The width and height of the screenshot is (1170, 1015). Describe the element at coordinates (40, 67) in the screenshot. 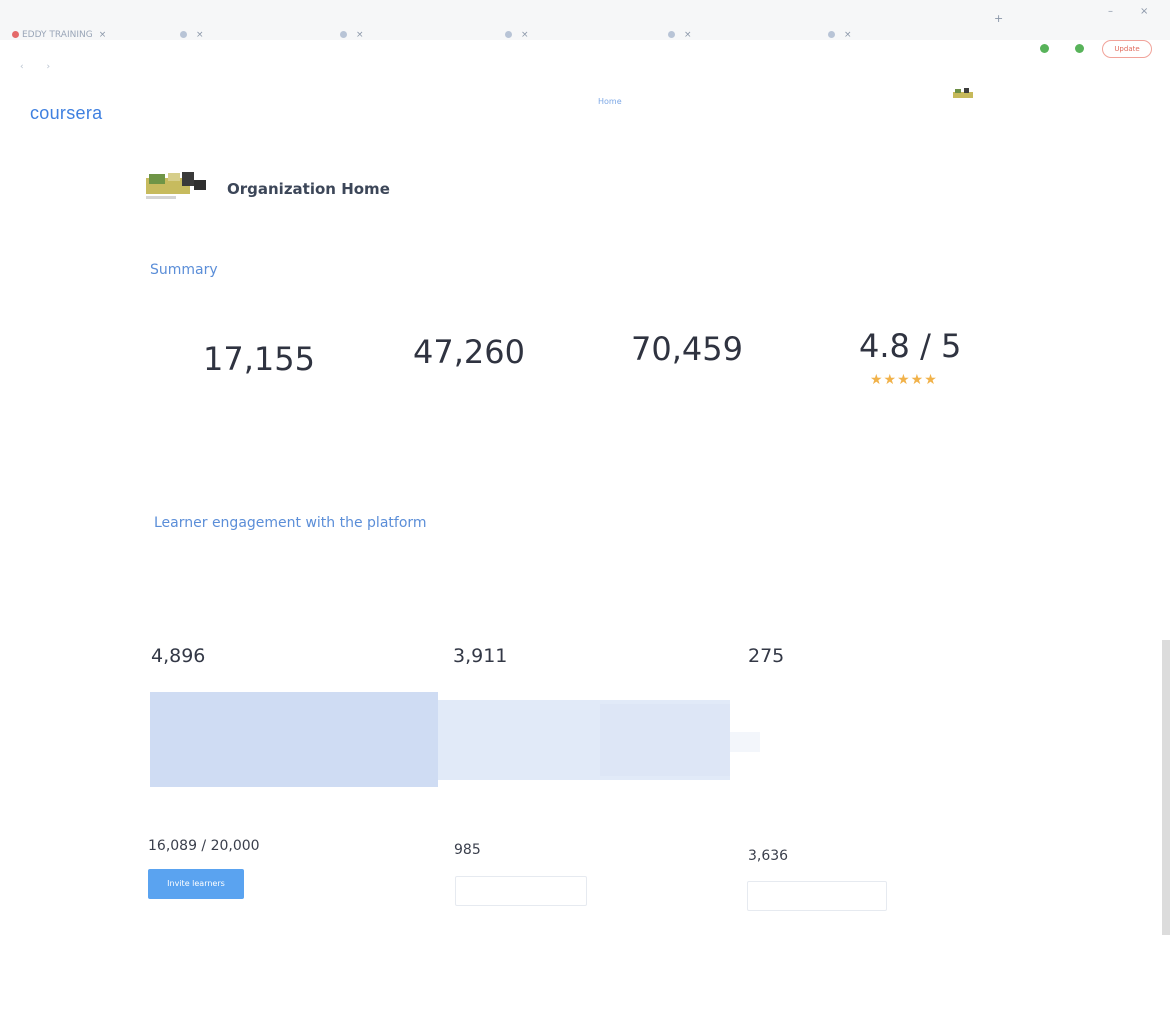

I see `nav-arrows-icon: ‹ ›` at that location.